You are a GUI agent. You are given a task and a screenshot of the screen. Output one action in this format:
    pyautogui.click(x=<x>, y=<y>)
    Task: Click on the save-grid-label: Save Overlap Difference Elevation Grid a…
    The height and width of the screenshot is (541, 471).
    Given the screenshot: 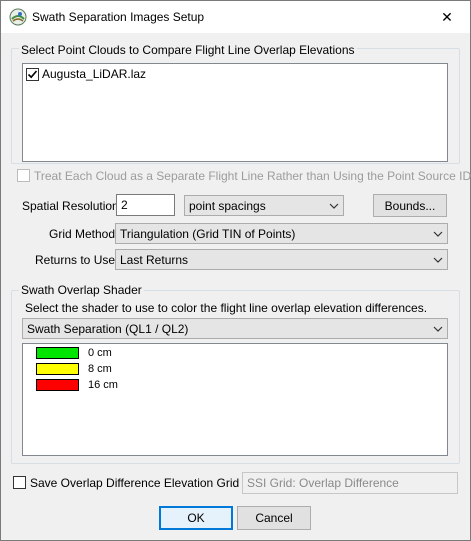 What is the action you would take?
    pyautogui.click(x=143, y=483)
    